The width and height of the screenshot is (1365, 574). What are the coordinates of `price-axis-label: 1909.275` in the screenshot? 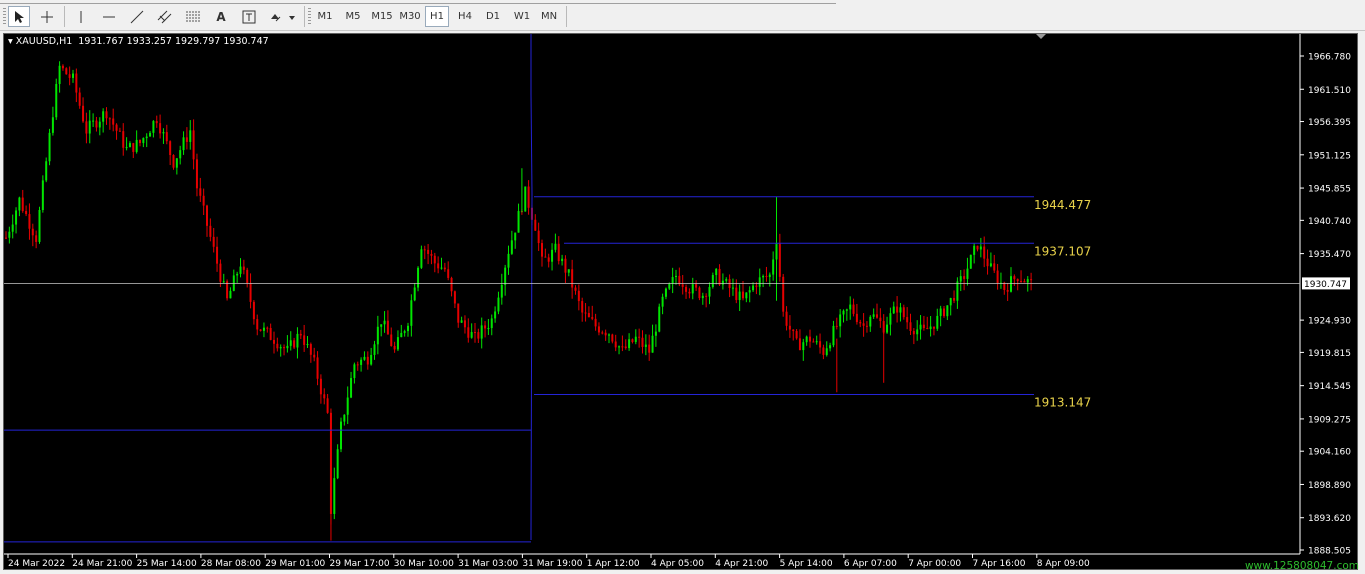 It's located at (1329, 420).